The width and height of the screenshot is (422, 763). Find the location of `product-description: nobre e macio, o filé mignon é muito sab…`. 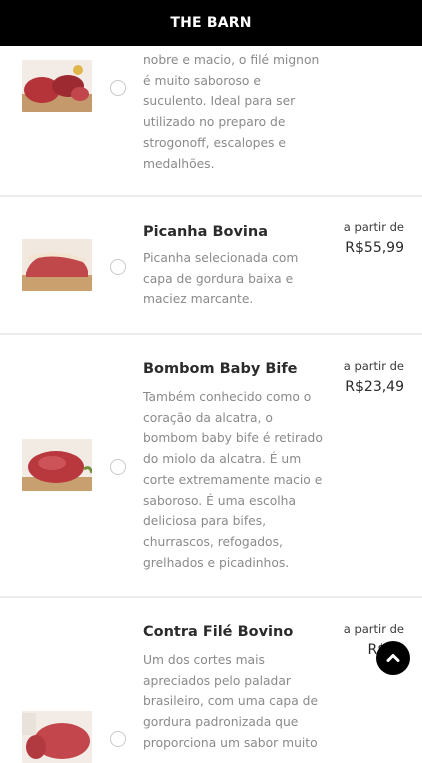

product-description: nobre e macio, o filé mignon é muito sab… is located at coordinates (231, 112).